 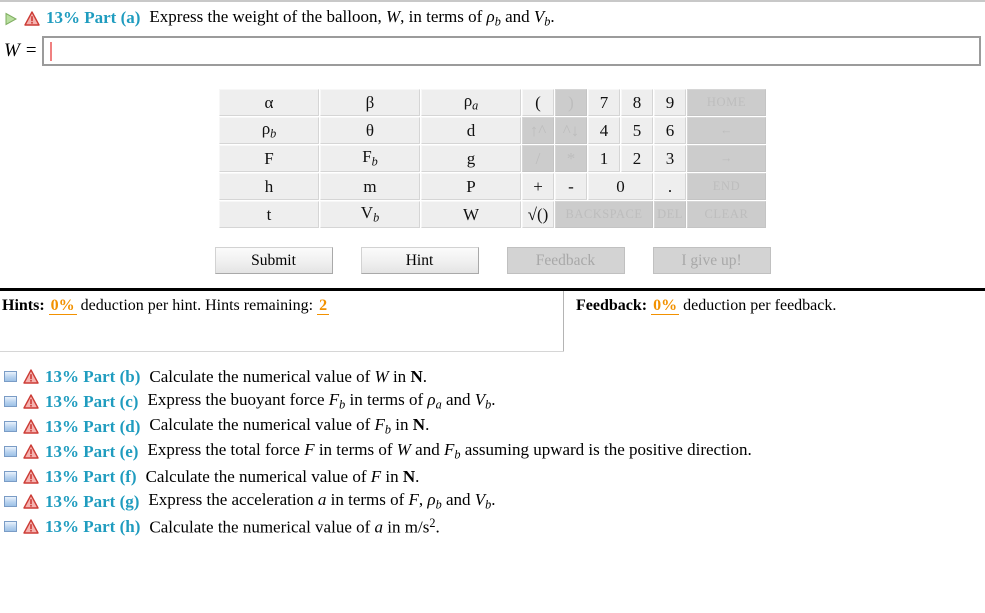 I want to click on key-divide: /, so click(x=538, y=158).